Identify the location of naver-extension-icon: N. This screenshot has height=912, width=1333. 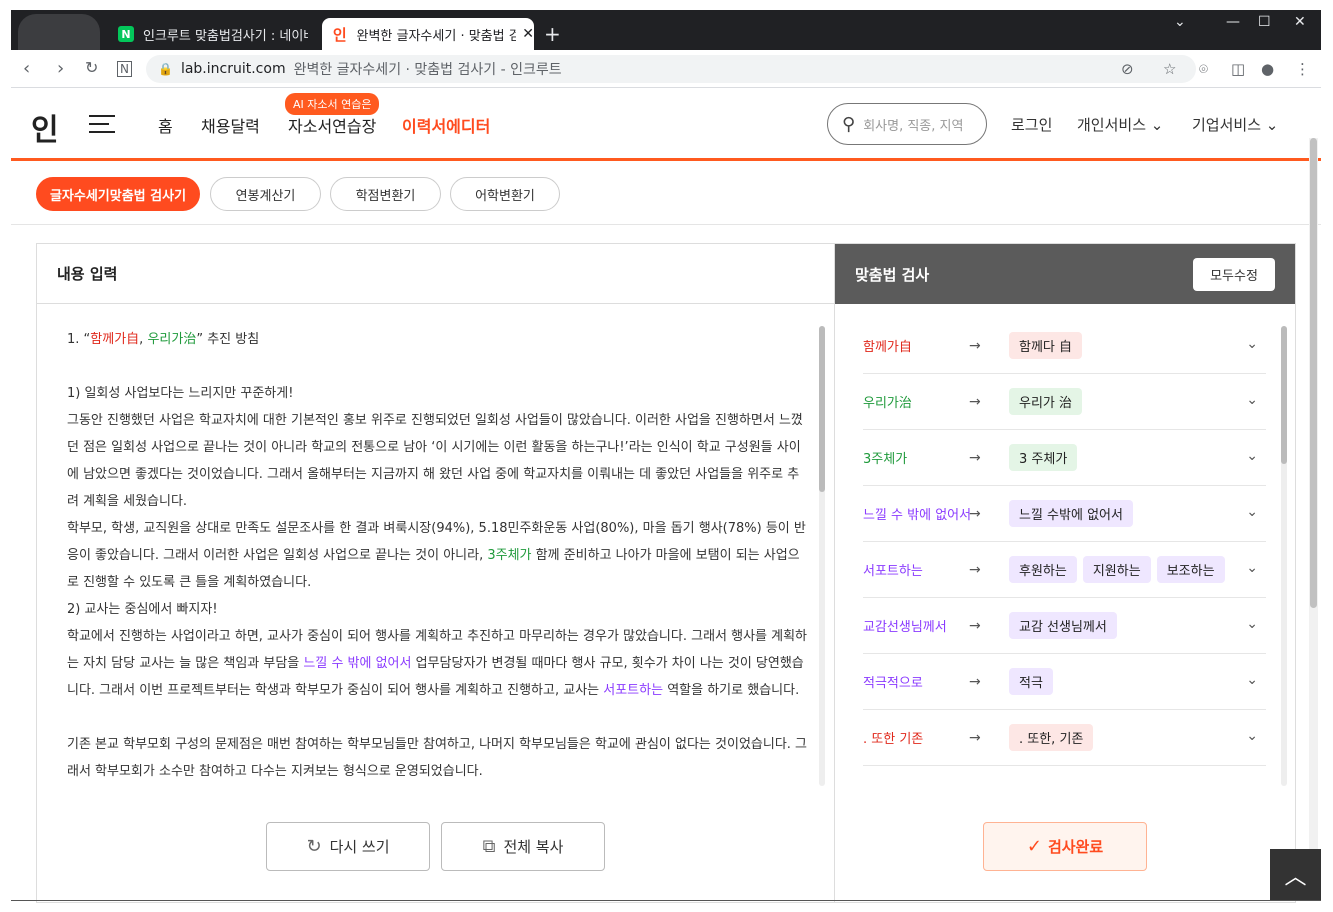
(124, 69).